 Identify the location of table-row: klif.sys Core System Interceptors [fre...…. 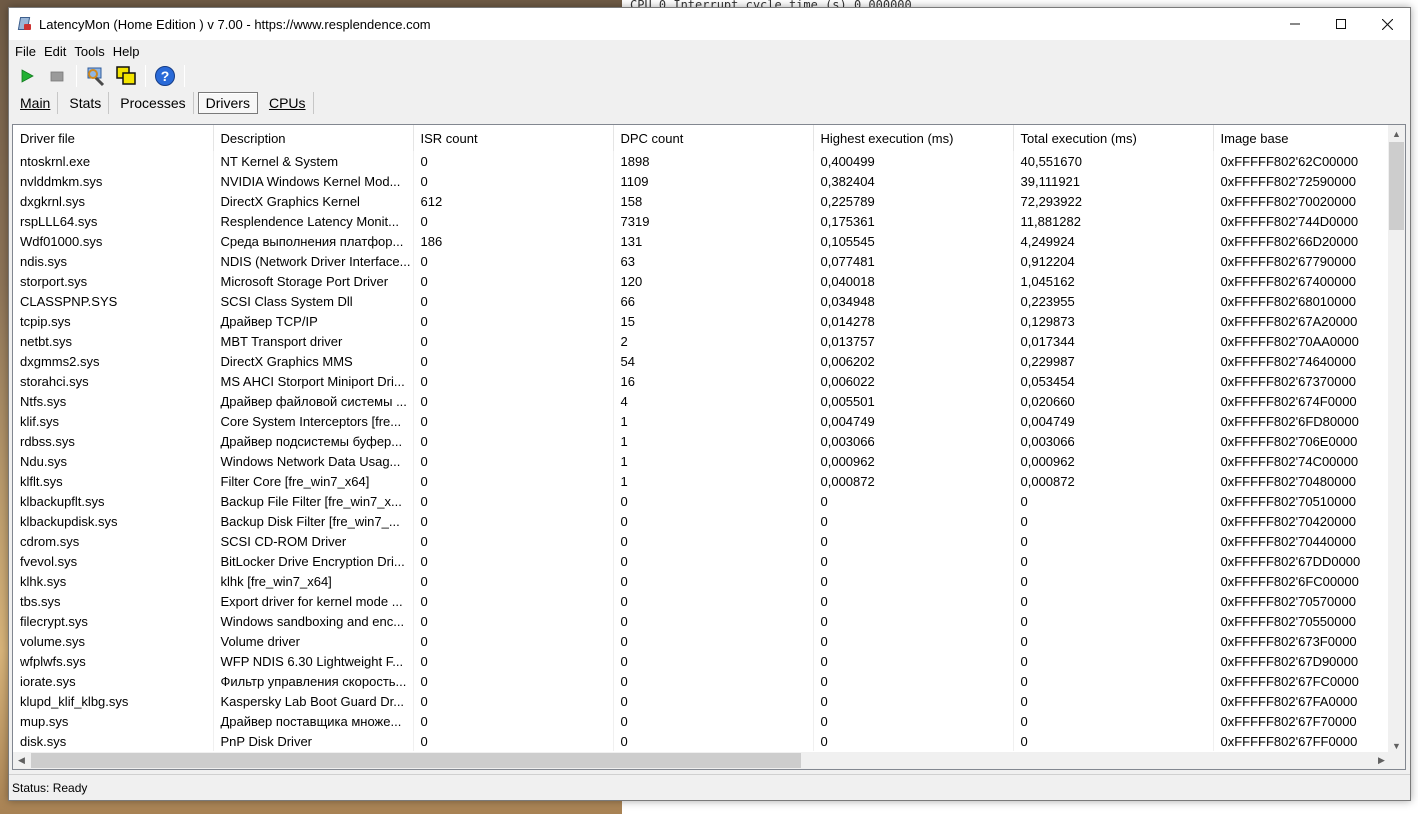
(702, 421).